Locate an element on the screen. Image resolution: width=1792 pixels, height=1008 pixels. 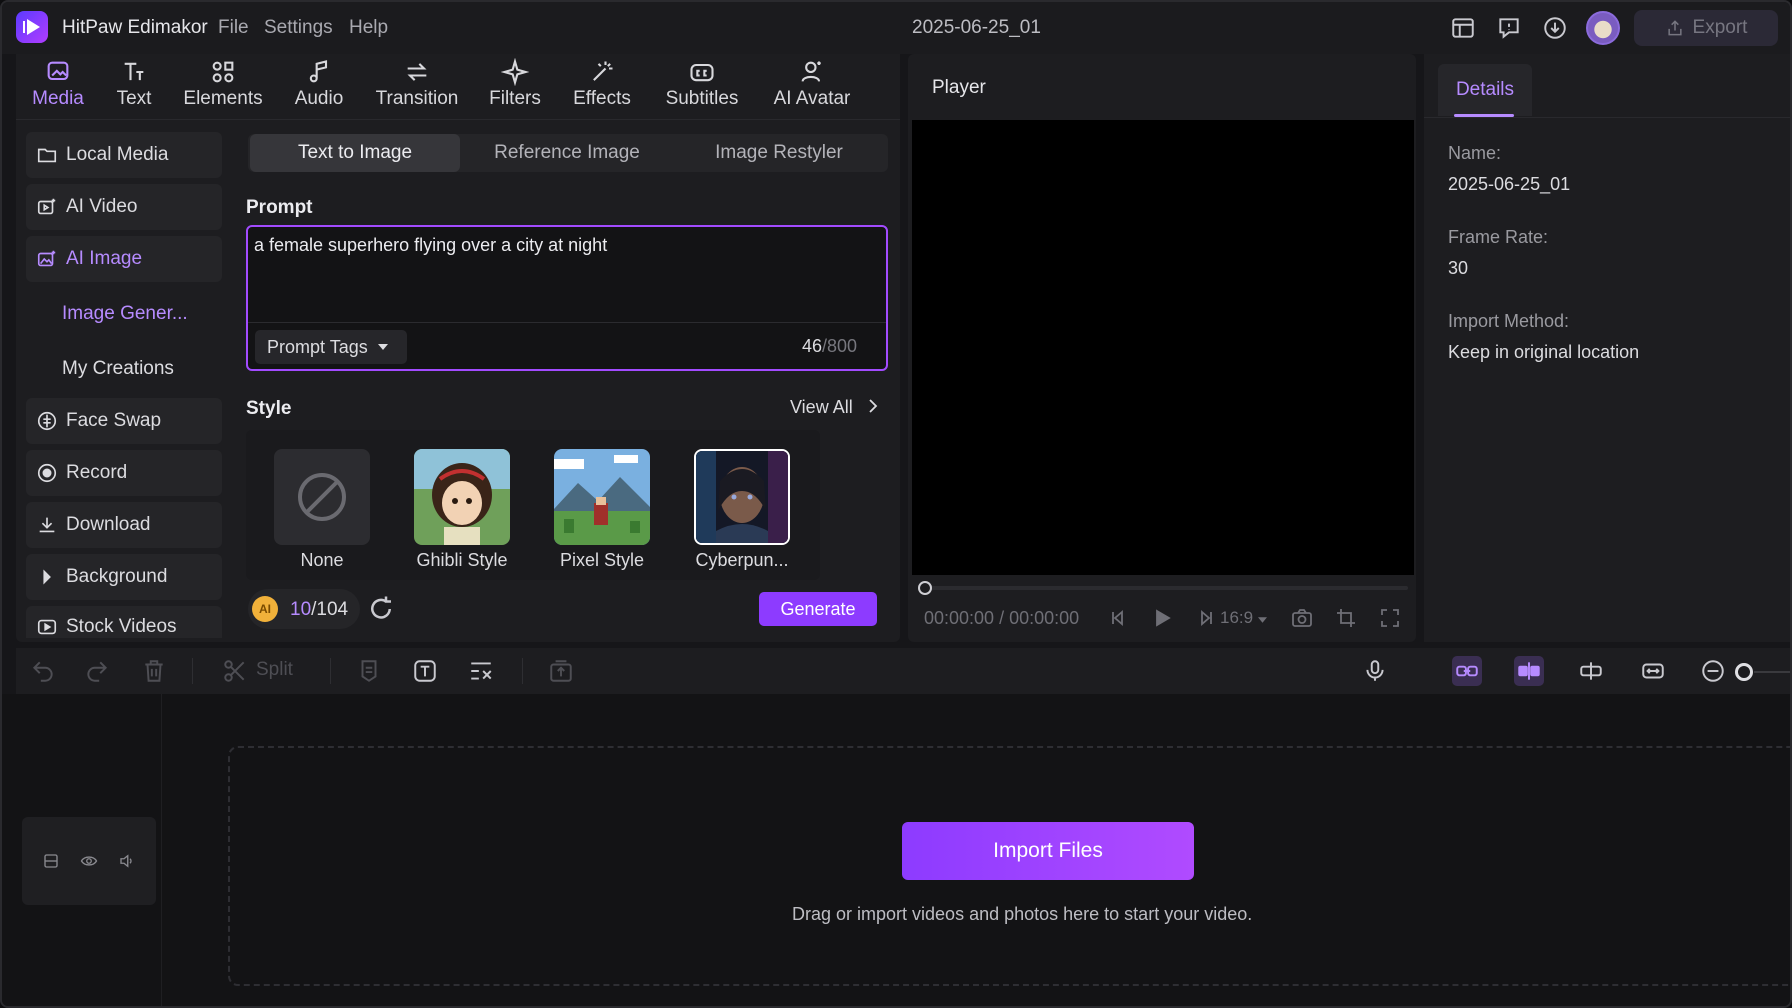
tab-subtitles: Subtitles is located at coordinates (702, 87).